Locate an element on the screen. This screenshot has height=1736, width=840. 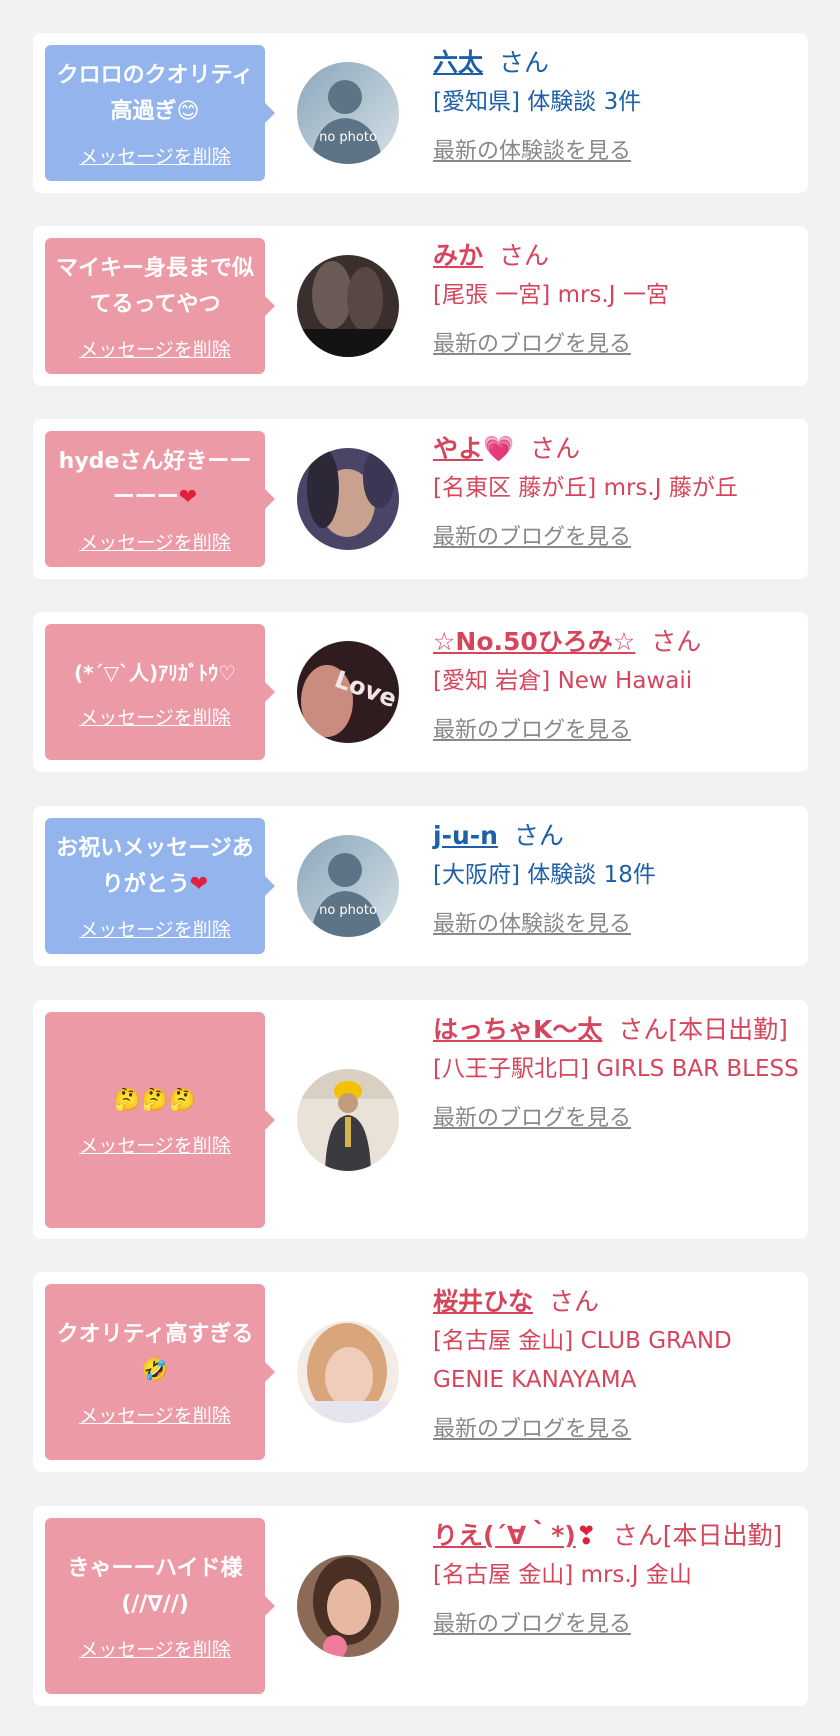
sender-name-link: ☆No.50ひろみ☆ is located at coordinates (534, 641).